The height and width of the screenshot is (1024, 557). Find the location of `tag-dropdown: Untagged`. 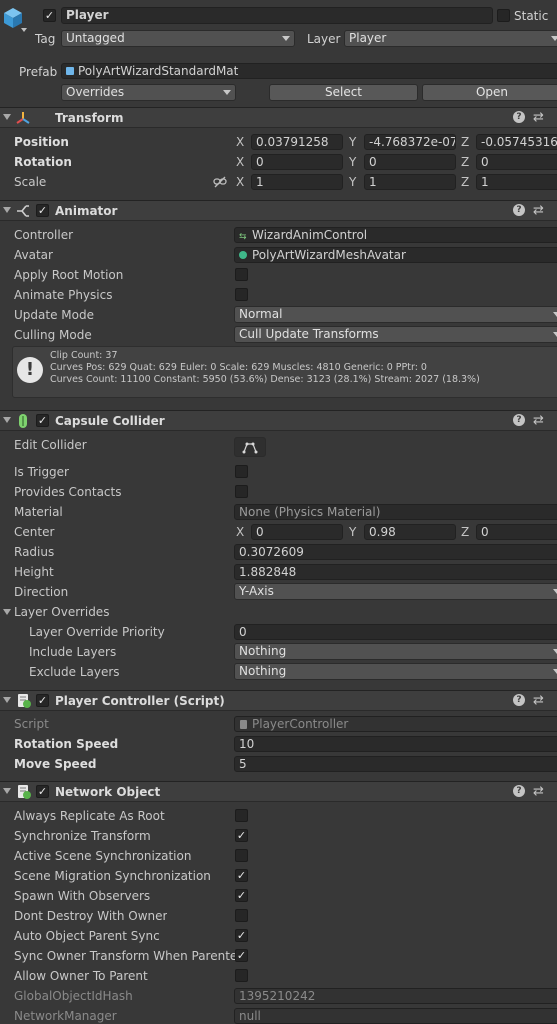

tag-dropdown: Untagged is located at coordinates (178, 38).